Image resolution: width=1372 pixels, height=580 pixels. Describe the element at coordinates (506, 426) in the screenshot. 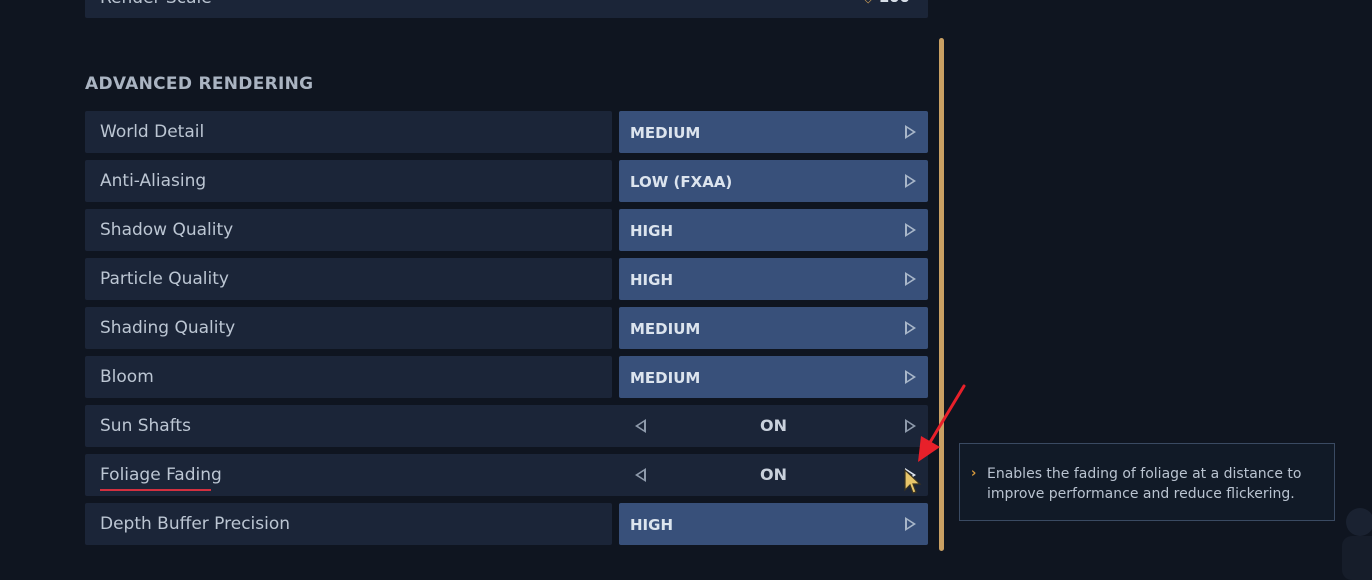

I see `setting-row-sun-shafts: Sun Shafts ON` at that location.